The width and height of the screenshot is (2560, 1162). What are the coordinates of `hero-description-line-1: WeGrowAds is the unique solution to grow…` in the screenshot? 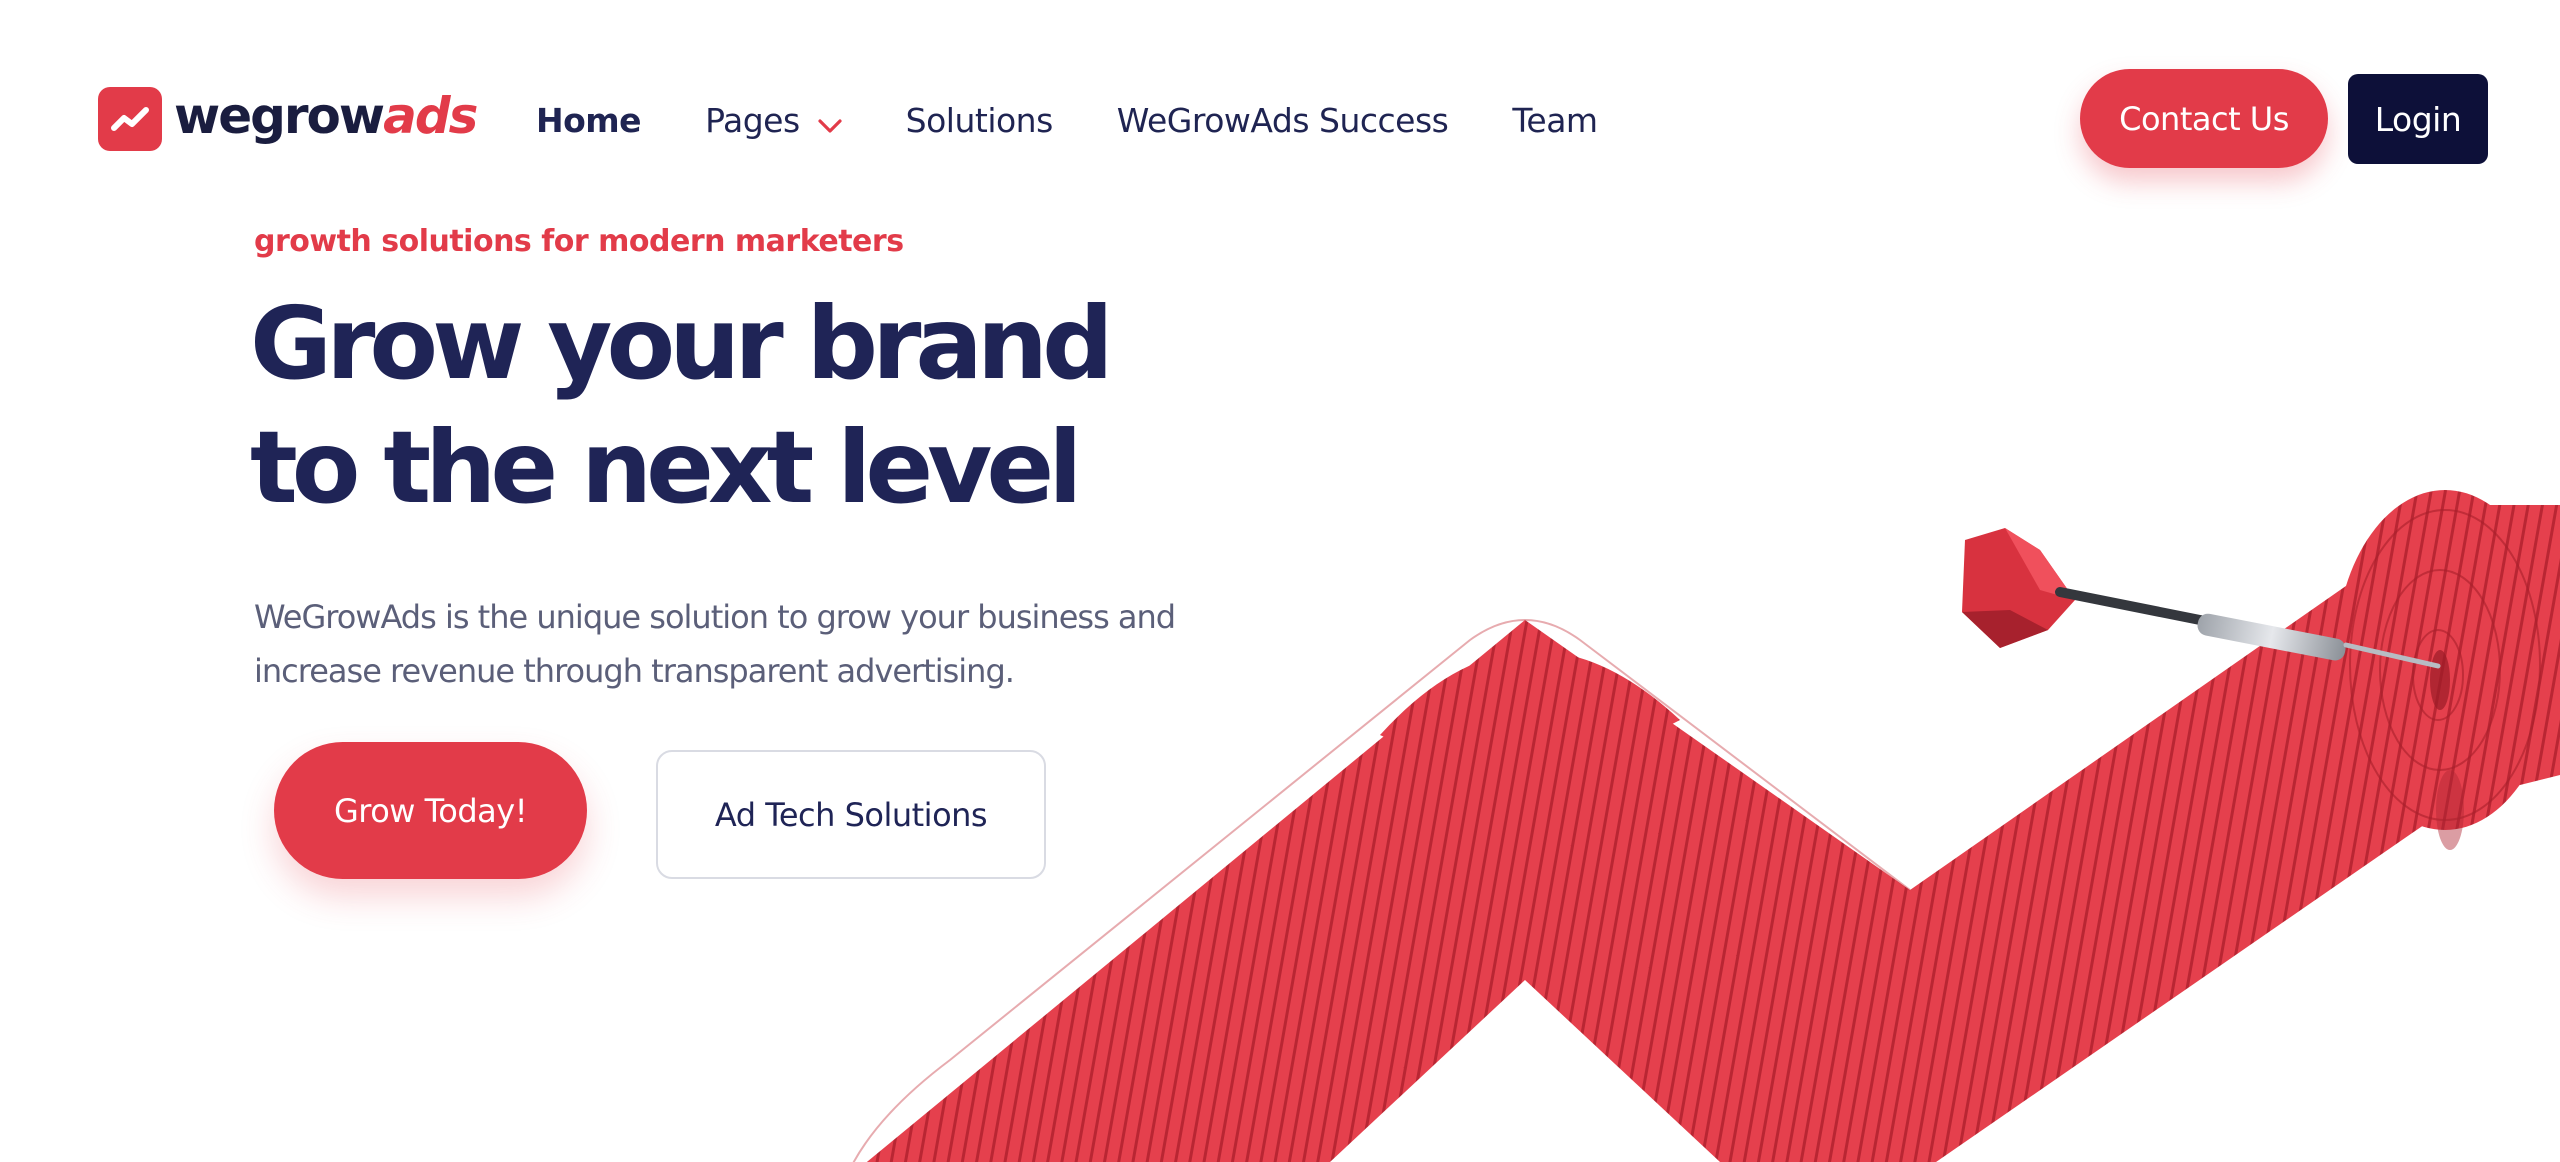 It's located at (715, 617).